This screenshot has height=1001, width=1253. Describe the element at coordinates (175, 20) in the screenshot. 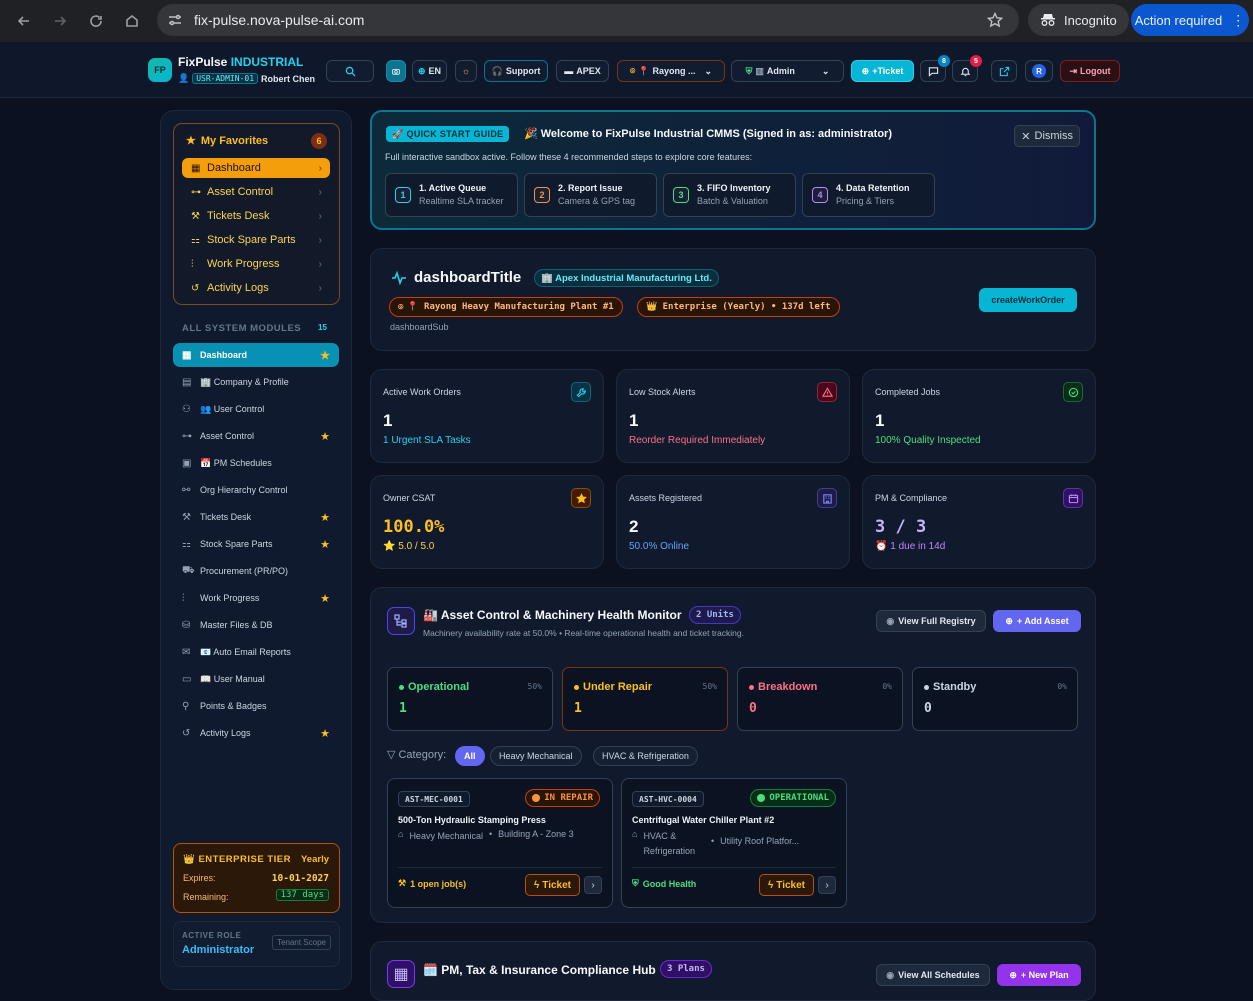

I see `site-info-icon` at that location.